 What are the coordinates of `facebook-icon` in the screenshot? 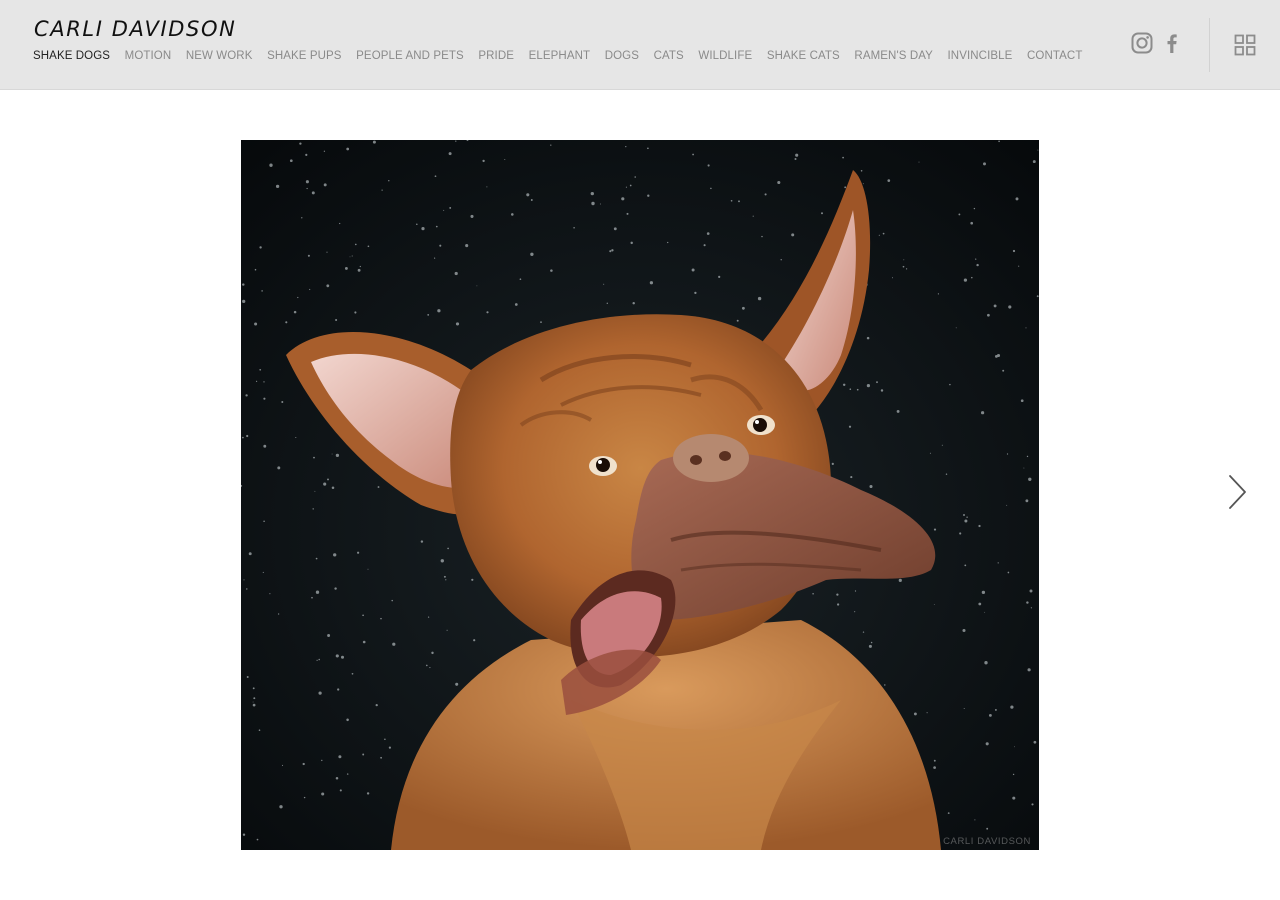 It's located at (1172, 43).